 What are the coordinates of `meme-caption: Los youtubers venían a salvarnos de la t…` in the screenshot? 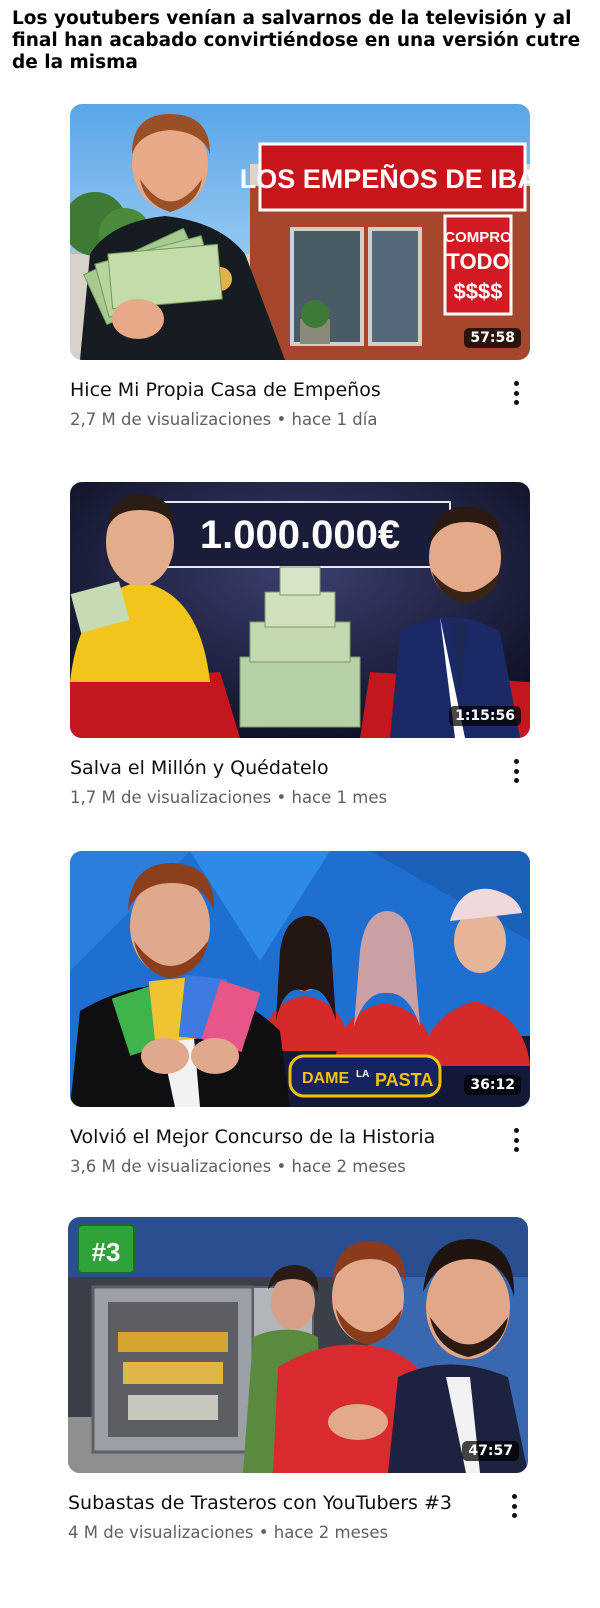 It's located at (296, 40).